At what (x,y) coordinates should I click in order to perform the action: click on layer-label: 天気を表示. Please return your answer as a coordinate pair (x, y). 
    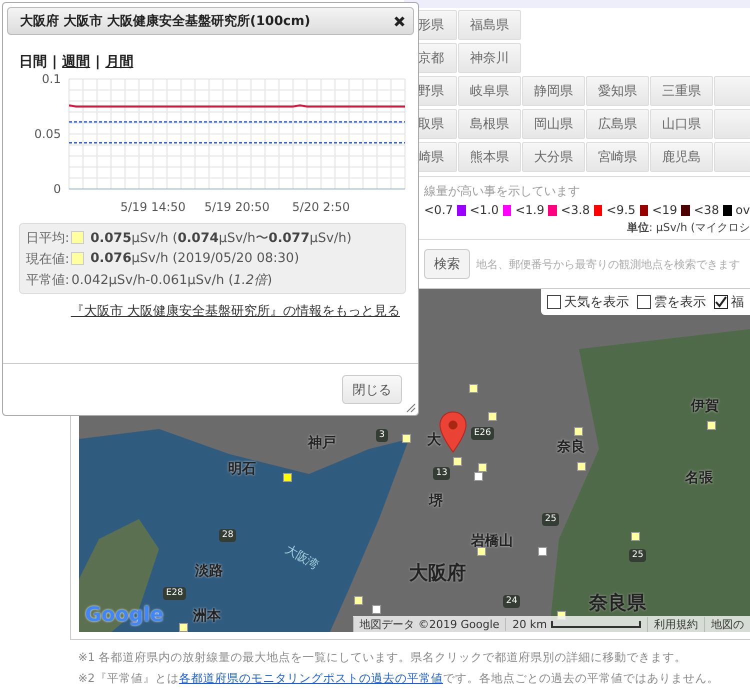
    Looking at the image, I should click on (596, 302).